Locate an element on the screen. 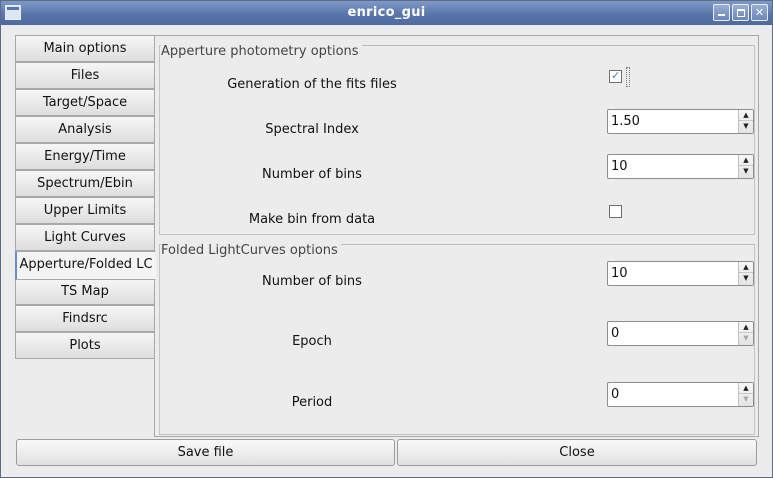  epoch-spinbox: 0 ▲ ▼ is located at coordinates (680, 333).